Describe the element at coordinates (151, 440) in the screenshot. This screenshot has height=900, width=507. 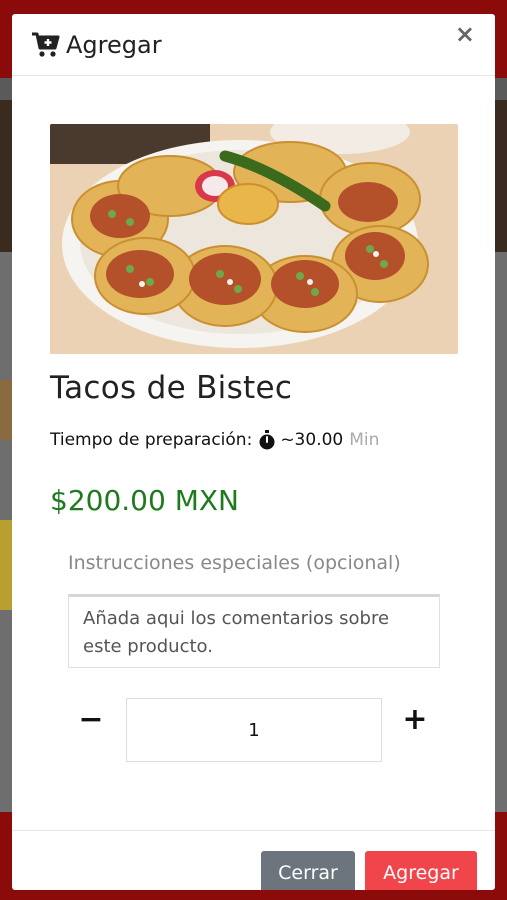
I see `prep-time-label: Tiempo de preparación:` at that location.